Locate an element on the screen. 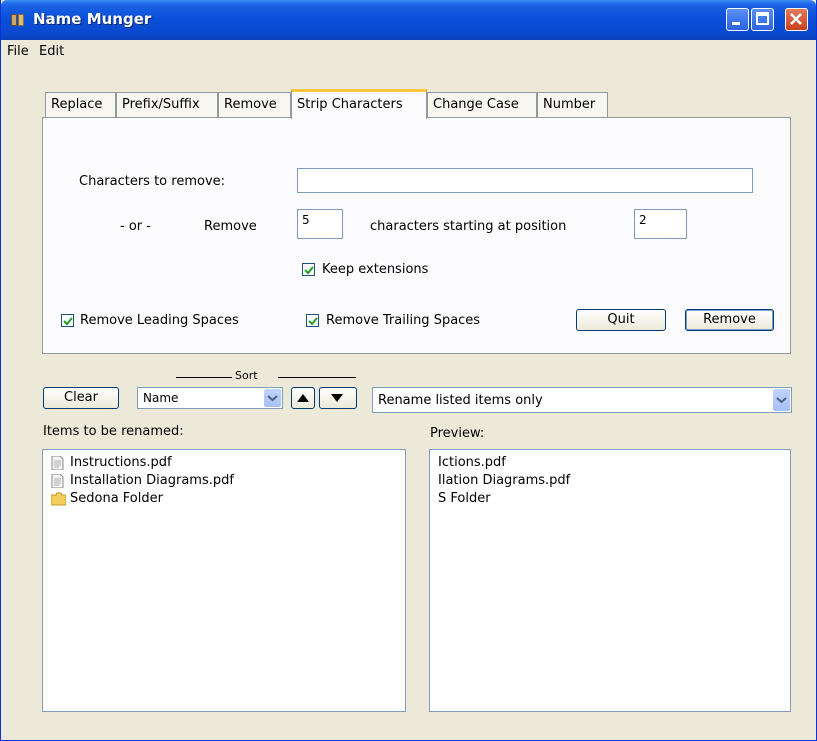  remove-trailing-spaces-label: Remove Trailing Spaces is located at coordinates (403, 320).